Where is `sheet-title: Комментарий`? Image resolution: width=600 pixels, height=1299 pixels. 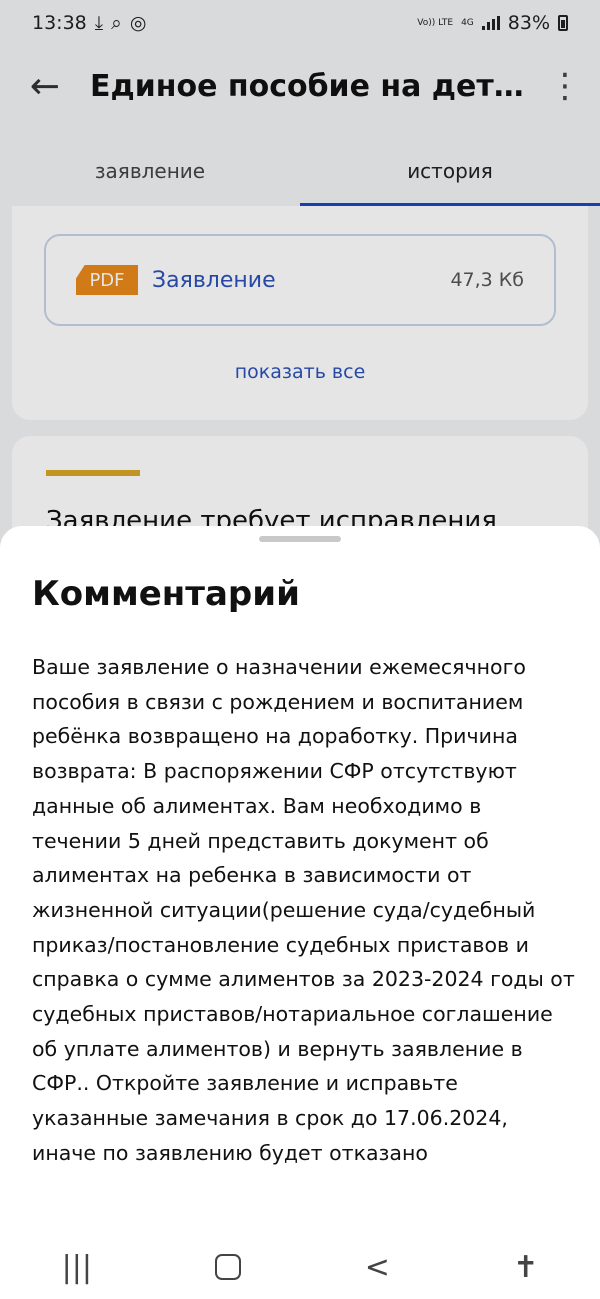 sheet-title: Комментарий is located at coordinates (166, 594).